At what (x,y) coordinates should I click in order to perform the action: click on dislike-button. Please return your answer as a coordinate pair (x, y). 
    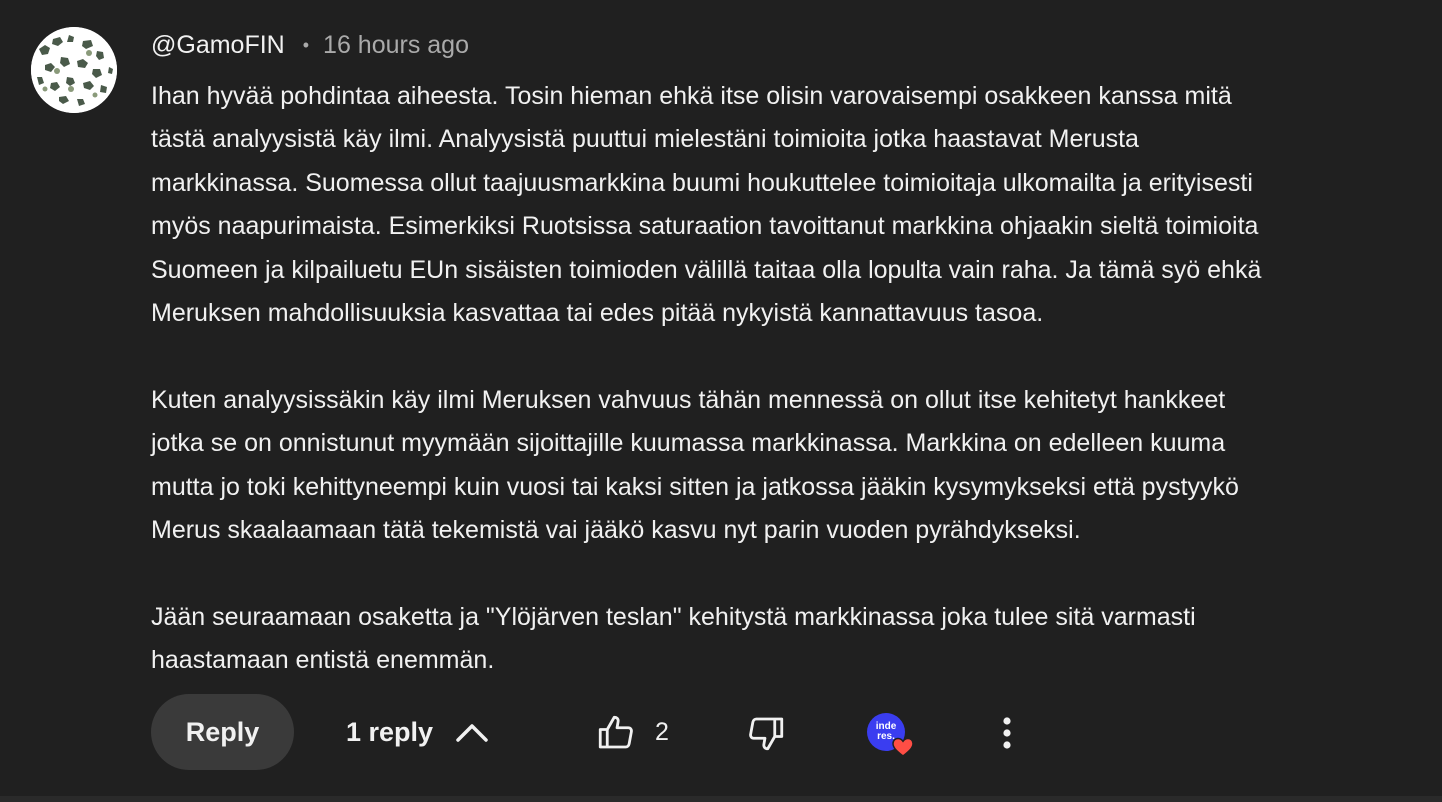
    Looking at the image, I should click on (766, 733).